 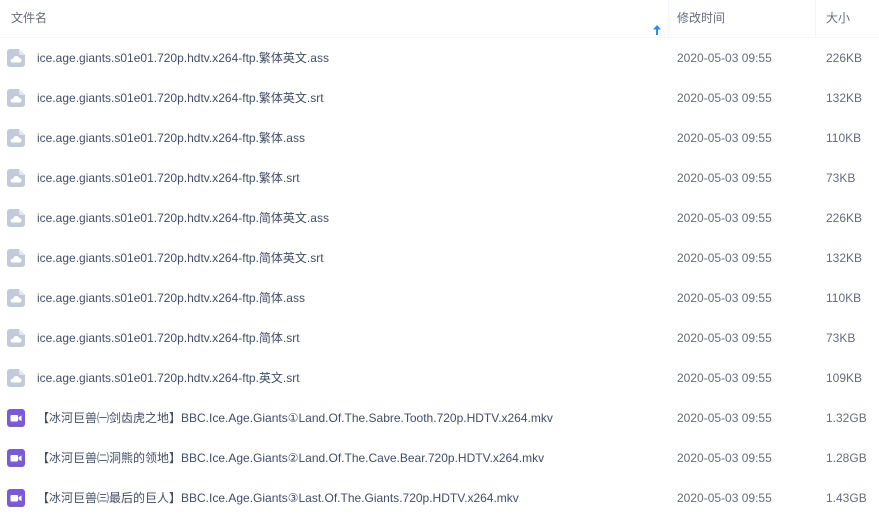 What do you see at coordinates (701, 18) in the screenshot?
I see `column-header-time-label: 修改时间` at bounding box center [701, 18].